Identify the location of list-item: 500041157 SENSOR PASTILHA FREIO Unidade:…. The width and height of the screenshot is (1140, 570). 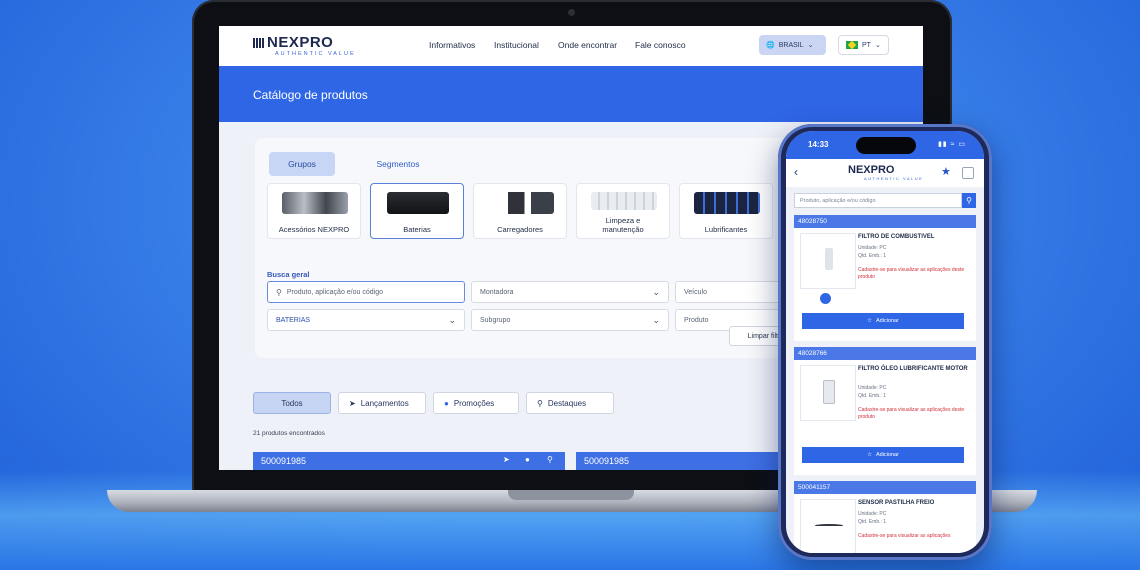
(885, 517).